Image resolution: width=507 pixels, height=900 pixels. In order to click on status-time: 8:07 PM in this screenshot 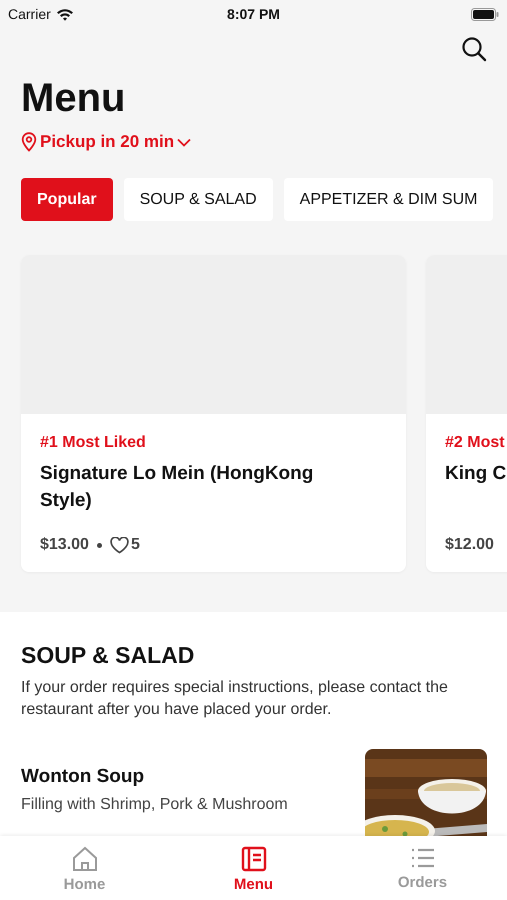, I will do `click(253, 14)`.